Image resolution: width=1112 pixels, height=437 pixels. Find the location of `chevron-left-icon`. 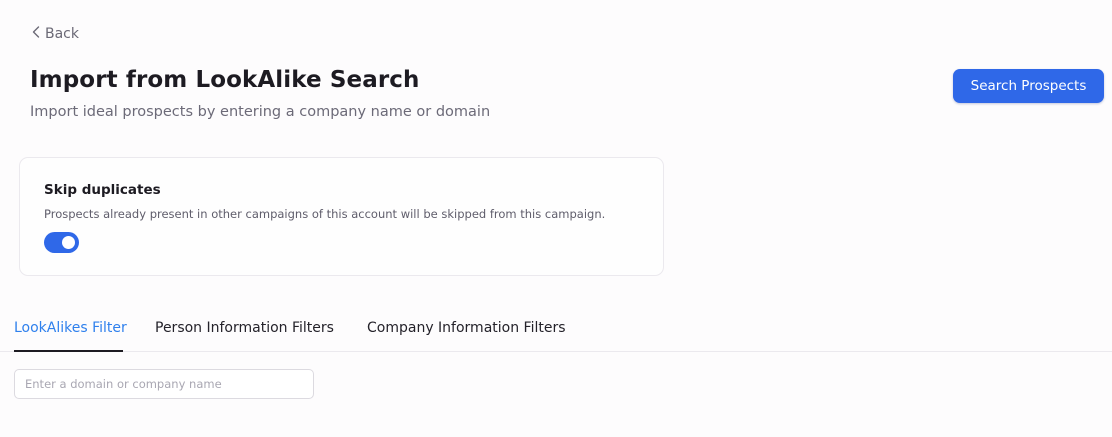

chevron-left-icon is located at coordinates (36, 34).